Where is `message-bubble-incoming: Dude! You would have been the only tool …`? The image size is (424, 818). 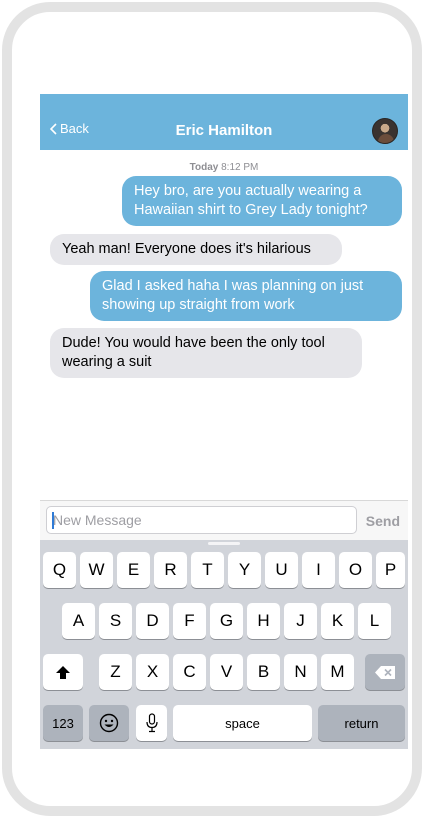 message-bubble-incoming: Dude! You would have been the only tool … is located at coordinates (206, 353).